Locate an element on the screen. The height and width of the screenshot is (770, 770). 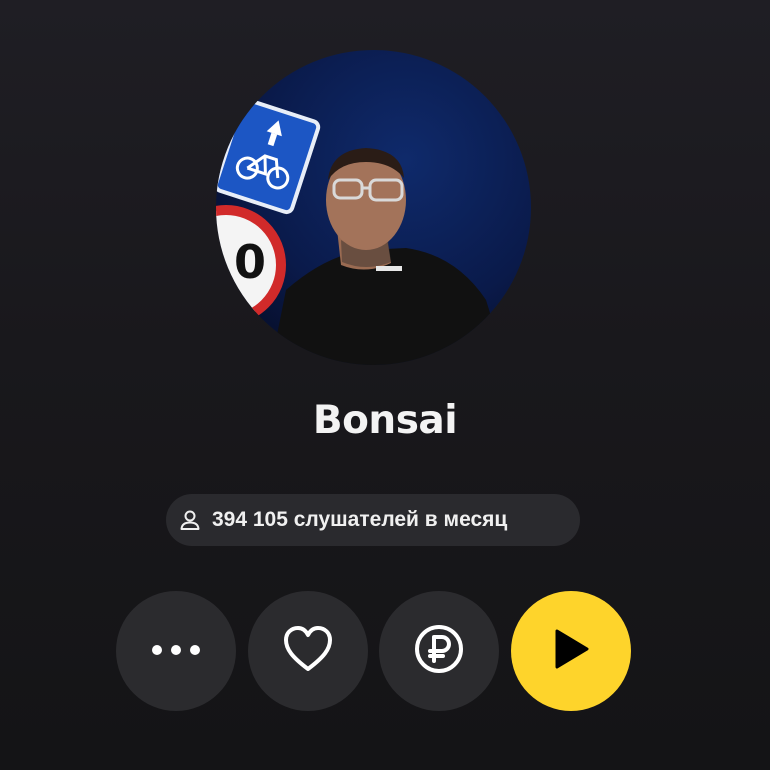
person-icon is located at coordinates (190, 520).